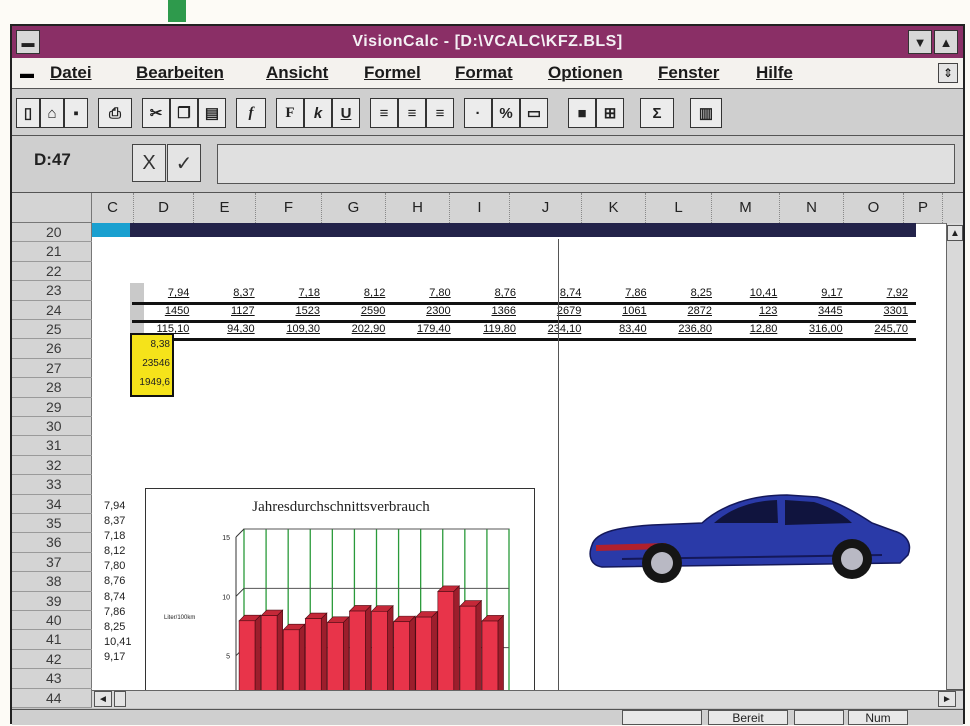 Image resolution: width=970 pixels, height=726 pixels. What do you see at coordinates (225, 293) in the screenshot?
I see `table-cell: 8,37` at bounding box center [225, 293].